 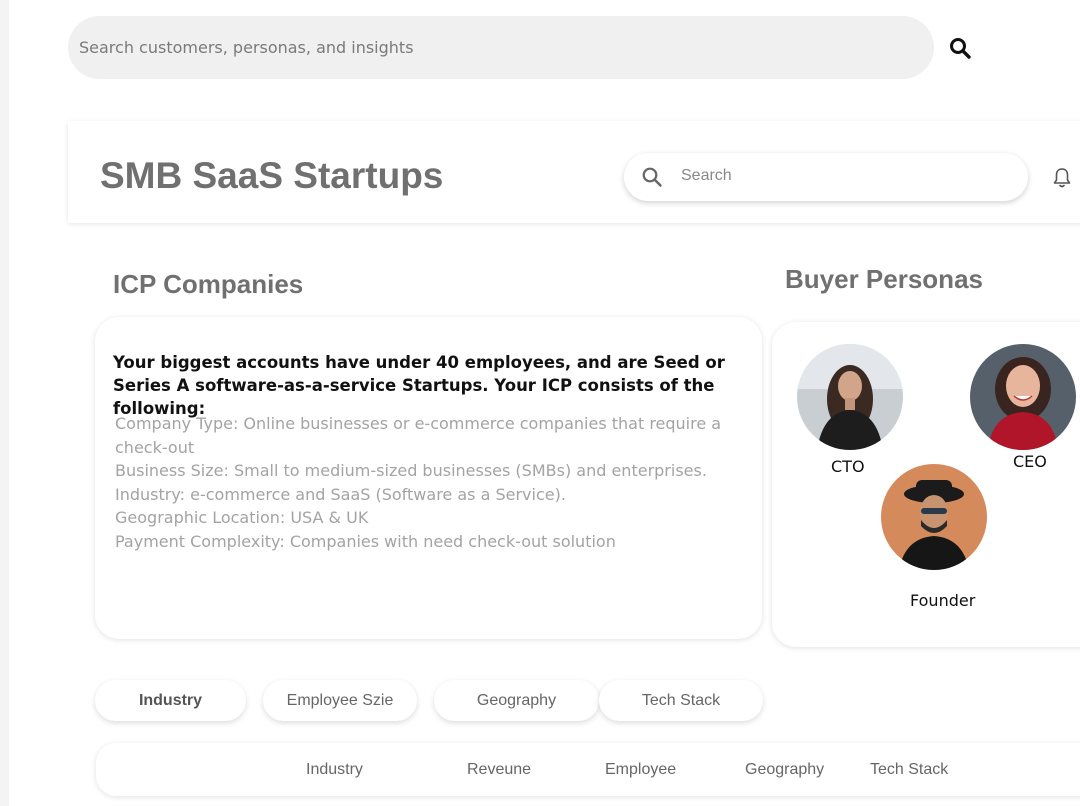 I want to click on left-rail, so click(x=4, y=403).